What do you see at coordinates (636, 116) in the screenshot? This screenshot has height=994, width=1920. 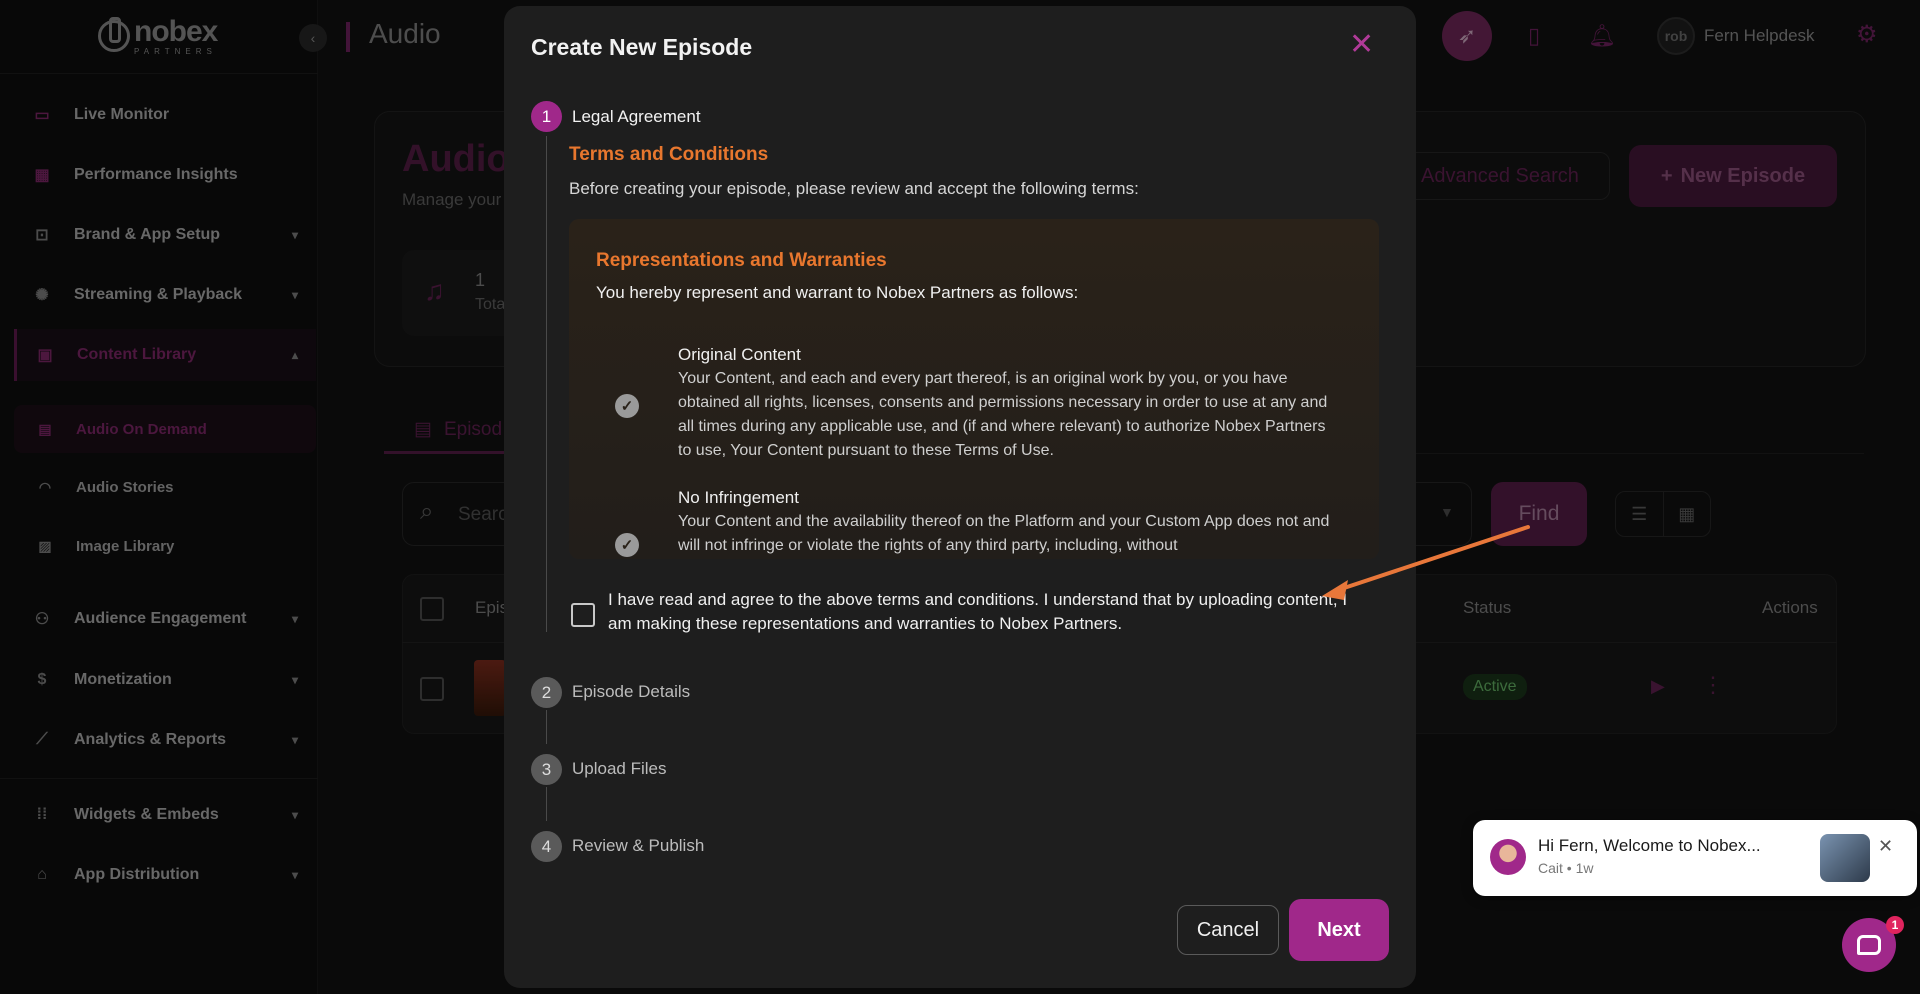 I see `step-1-label: Legal Agreement` at bounding box center [636, 116].